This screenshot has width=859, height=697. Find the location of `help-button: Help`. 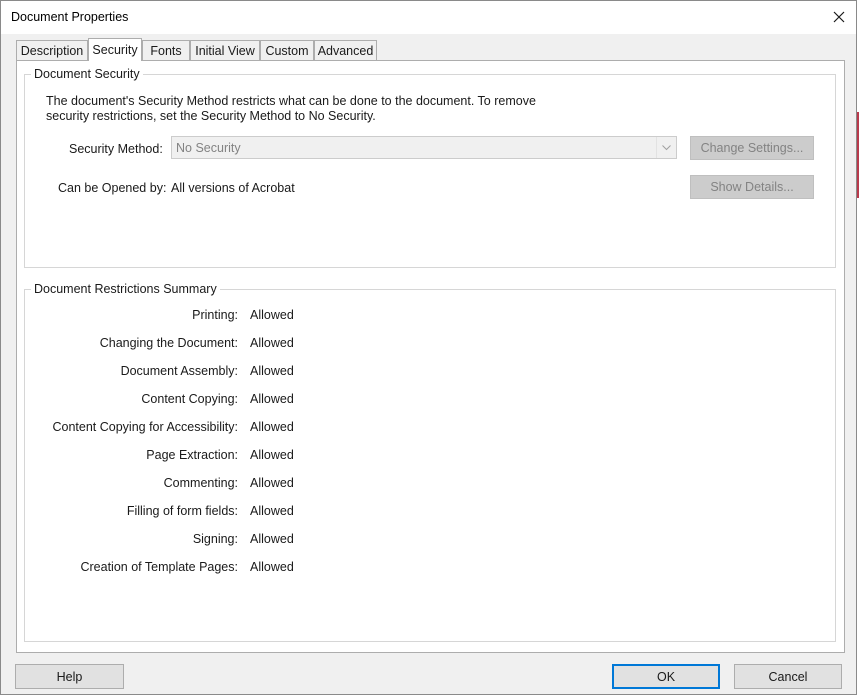

help-button: Help is located at coordinates (69, 676).